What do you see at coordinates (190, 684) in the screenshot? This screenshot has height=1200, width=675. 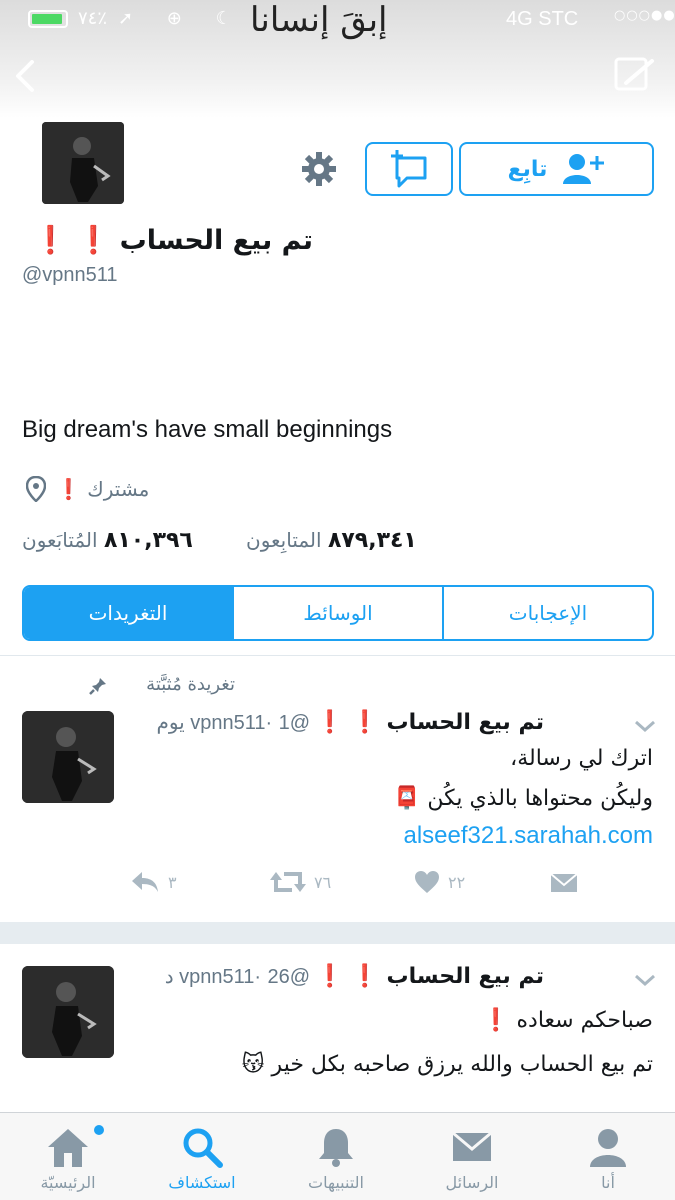 I see `pinned-label: تغريدة مُثبَّتة` at bounding box center [190, 684].